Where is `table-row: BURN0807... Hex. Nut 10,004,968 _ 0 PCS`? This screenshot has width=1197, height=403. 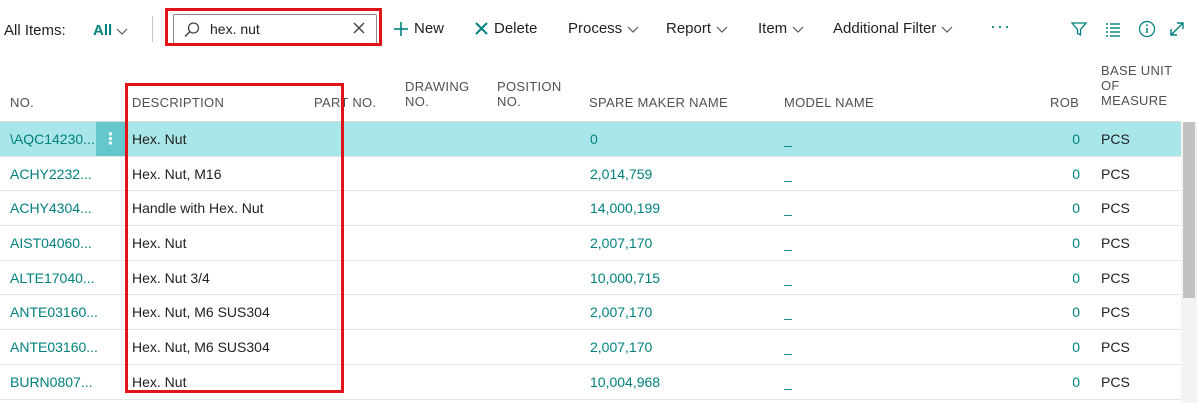 table-row: BURN0807... Hex. Nut 10,004,968 _ 0 PCS is located at coordinates (590, 382).